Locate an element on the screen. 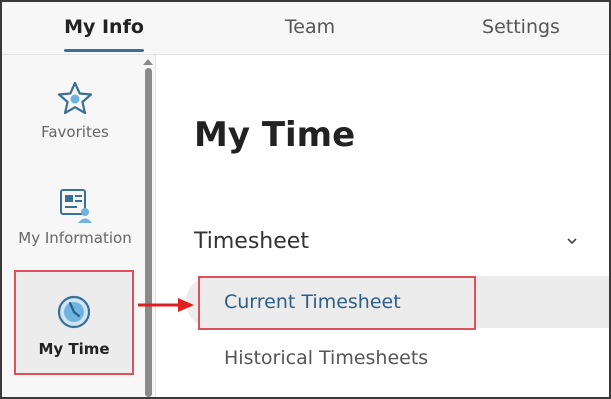  annotation-arrow-icon is located at coordinates (166, 305).